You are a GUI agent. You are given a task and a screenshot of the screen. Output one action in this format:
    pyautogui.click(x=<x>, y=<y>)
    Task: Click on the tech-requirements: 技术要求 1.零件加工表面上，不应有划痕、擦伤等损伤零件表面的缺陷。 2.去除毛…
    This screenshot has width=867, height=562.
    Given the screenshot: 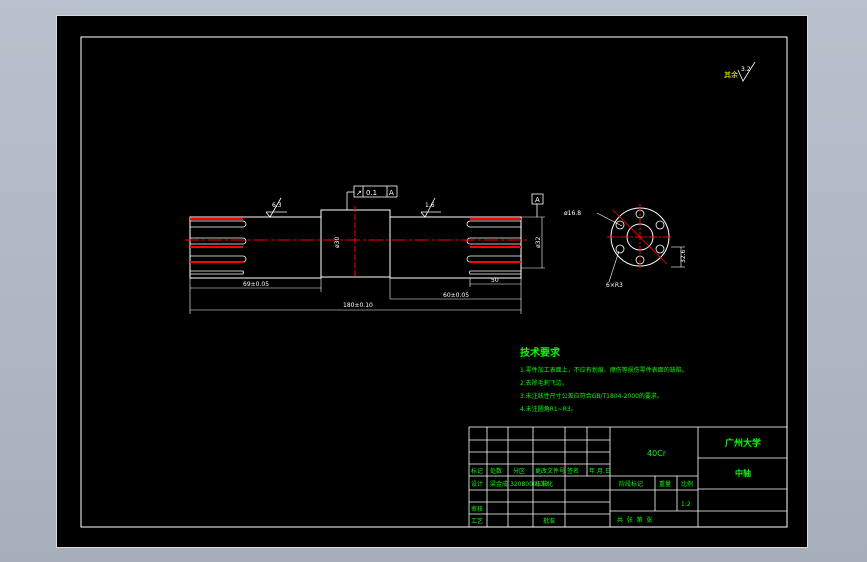 What is the action you would take?
    pyautogui.click(x=604, y=379)
    